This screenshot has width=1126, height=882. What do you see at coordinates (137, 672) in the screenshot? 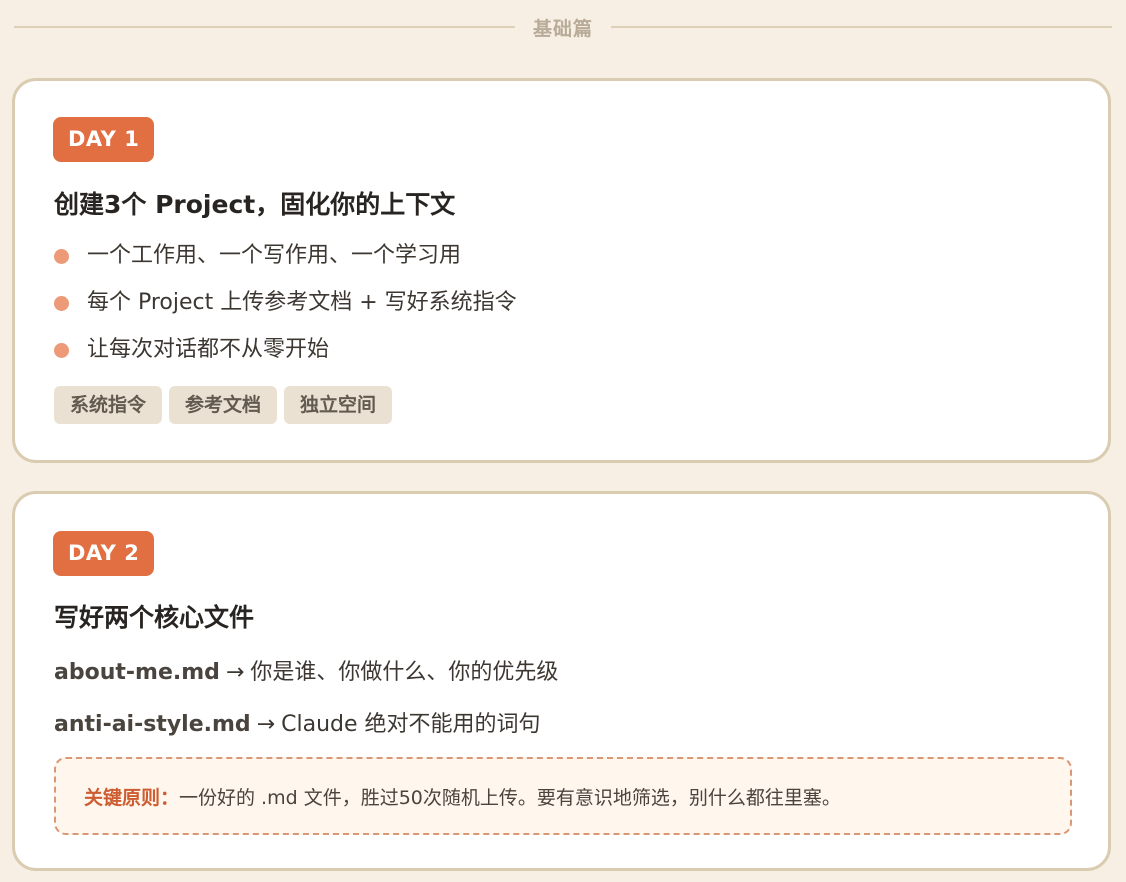
I see `file-name: about-me.md` at bounding box center [137, 672].